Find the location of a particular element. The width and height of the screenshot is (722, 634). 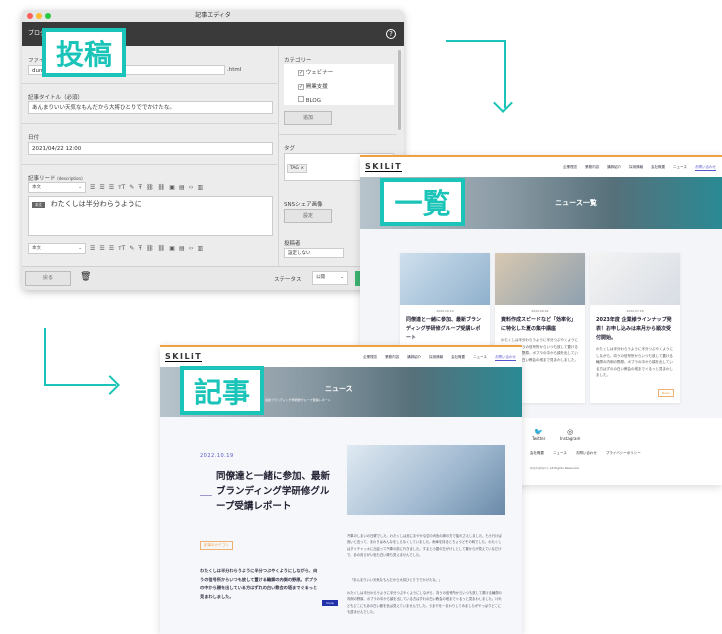

title-input: あんまりいい天気なもんだから大将ひとりででかけたな。 is located at coordinates (150, 107).